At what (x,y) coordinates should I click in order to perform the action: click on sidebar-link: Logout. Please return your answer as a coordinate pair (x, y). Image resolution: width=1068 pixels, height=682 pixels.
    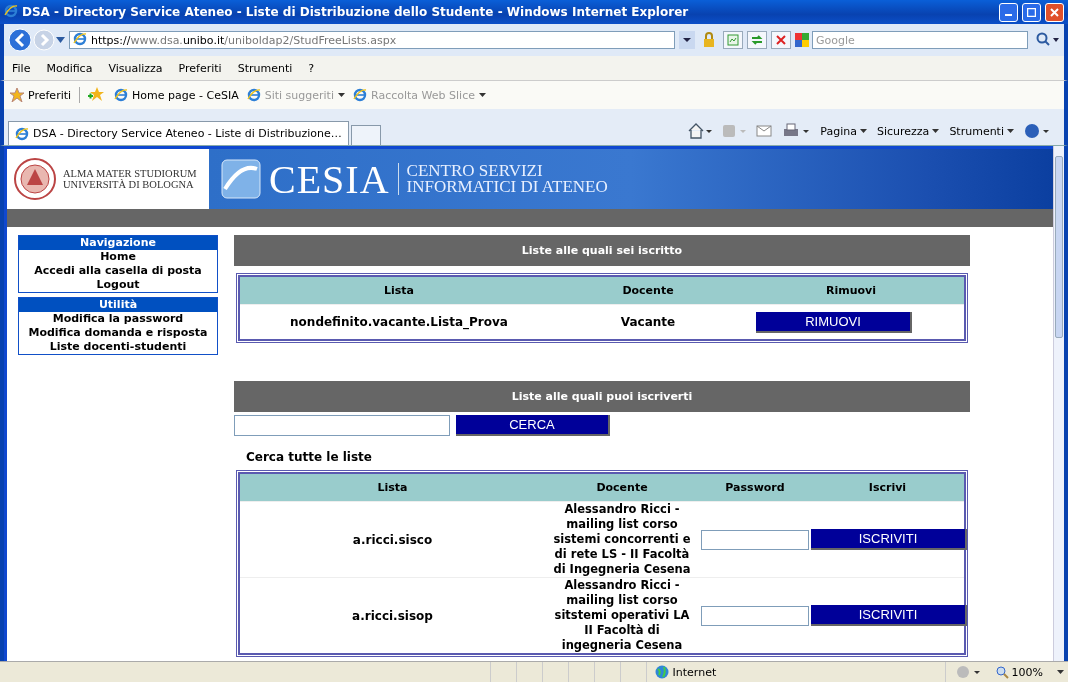
    Looking at the image, I should click on (118, 285).